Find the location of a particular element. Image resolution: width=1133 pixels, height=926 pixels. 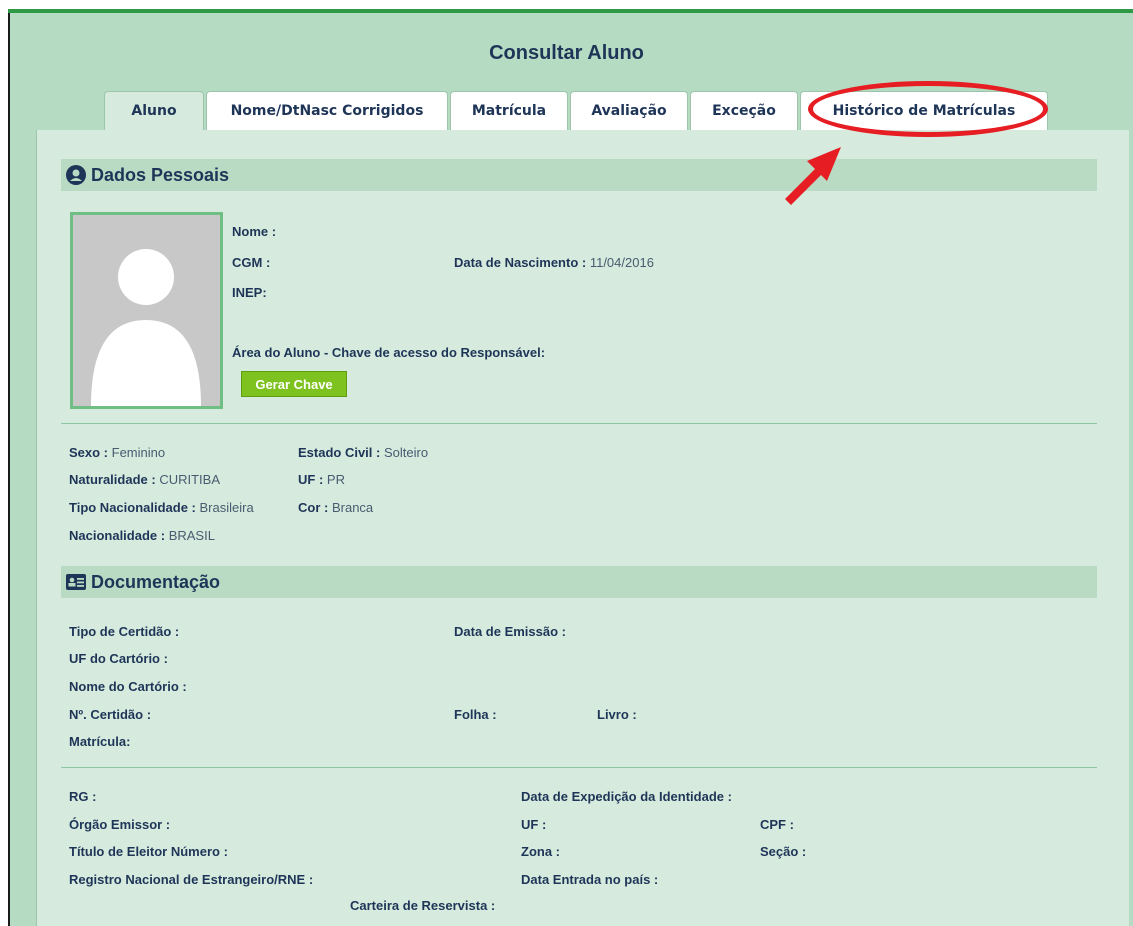

rg-label: RG : is located at coordinates (83, 796).